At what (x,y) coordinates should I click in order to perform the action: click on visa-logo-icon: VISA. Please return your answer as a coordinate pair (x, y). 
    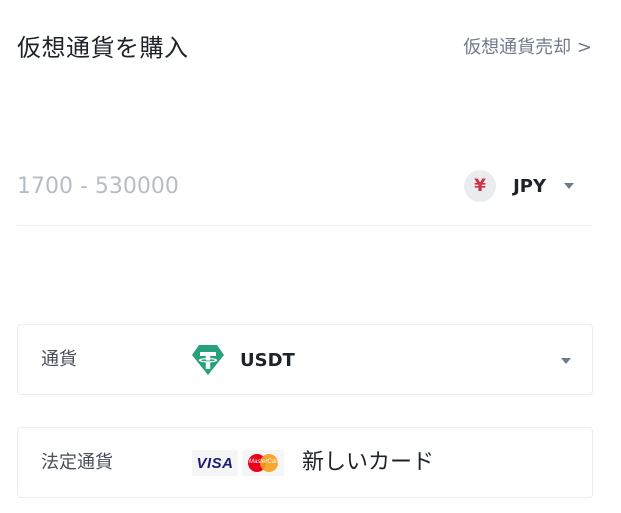
    Looking at the image, I should click on (215, 463).